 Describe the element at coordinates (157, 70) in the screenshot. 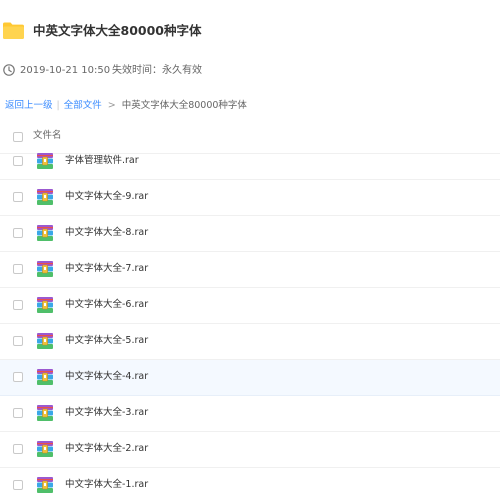

I see `expire-time: 失效时间：永久有效` at that location.